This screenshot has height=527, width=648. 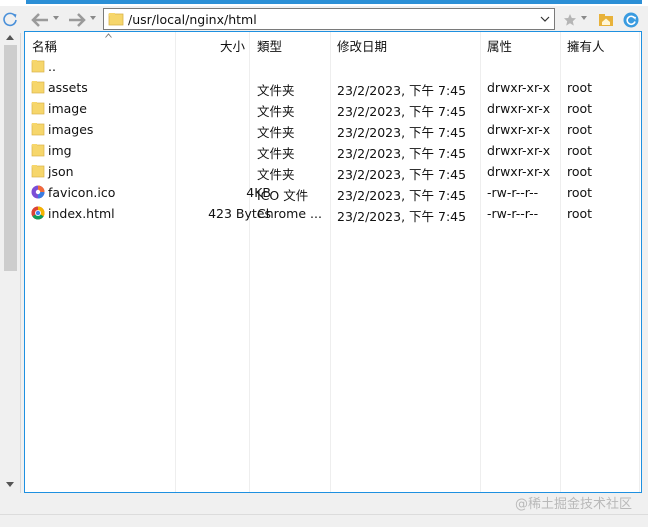 I want to click on status-bar, so click(x=324, y=520).